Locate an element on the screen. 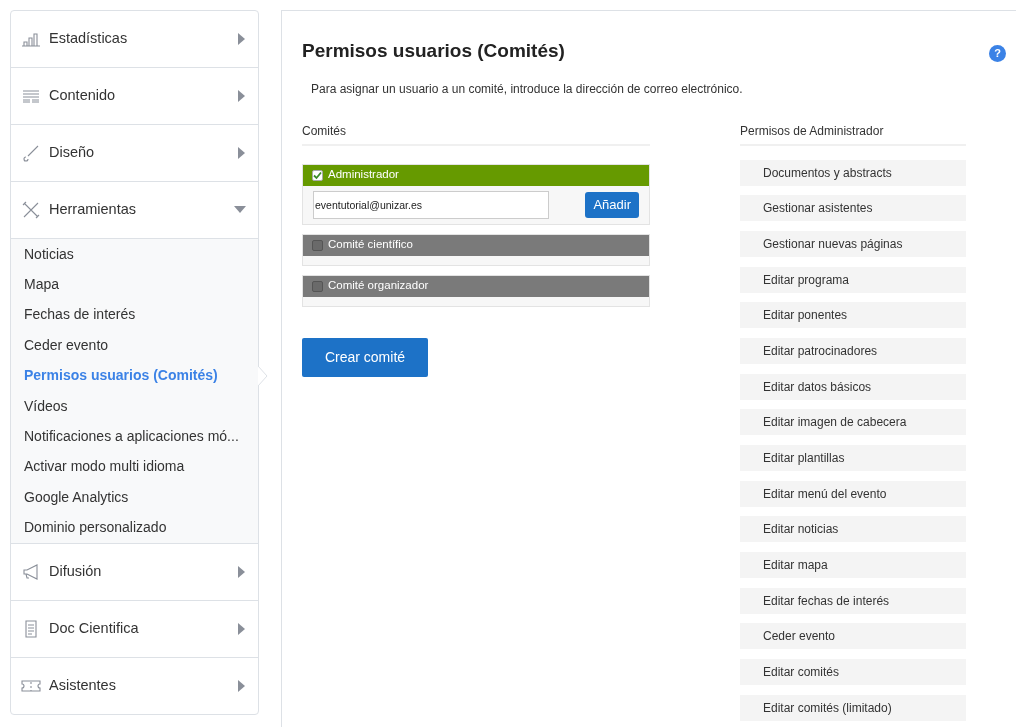  section-heading: Permisos de Administrador is located at coordinates (812, 130).